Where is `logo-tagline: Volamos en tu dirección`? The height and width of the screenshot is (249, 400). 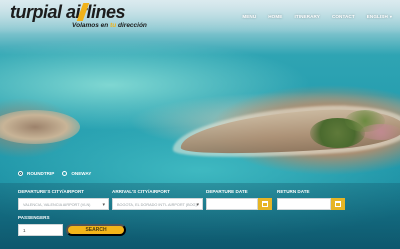 logo-tagline: Volamos en tu dirección is located at coordinates (109, 25).